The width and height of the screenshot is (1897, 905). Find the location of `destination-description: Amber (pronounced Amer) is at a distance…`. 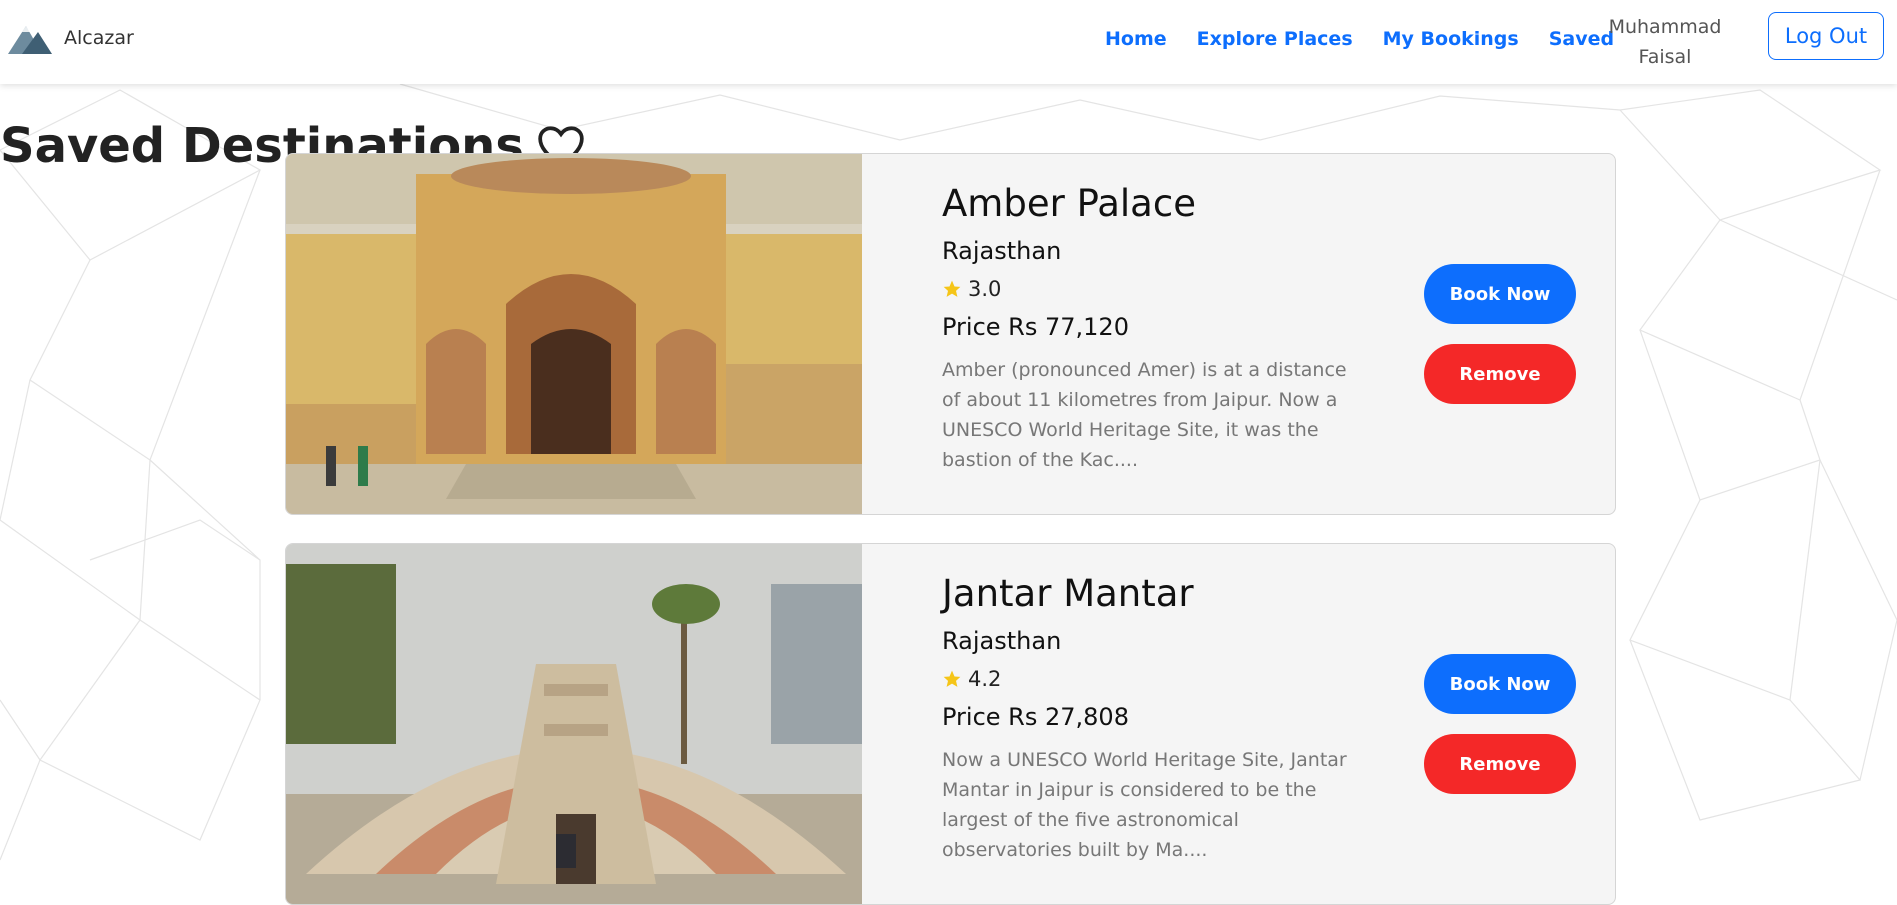

destination-description: Amber (pronounced Amer) is at a distance… is located at coordinates (1144, 415).